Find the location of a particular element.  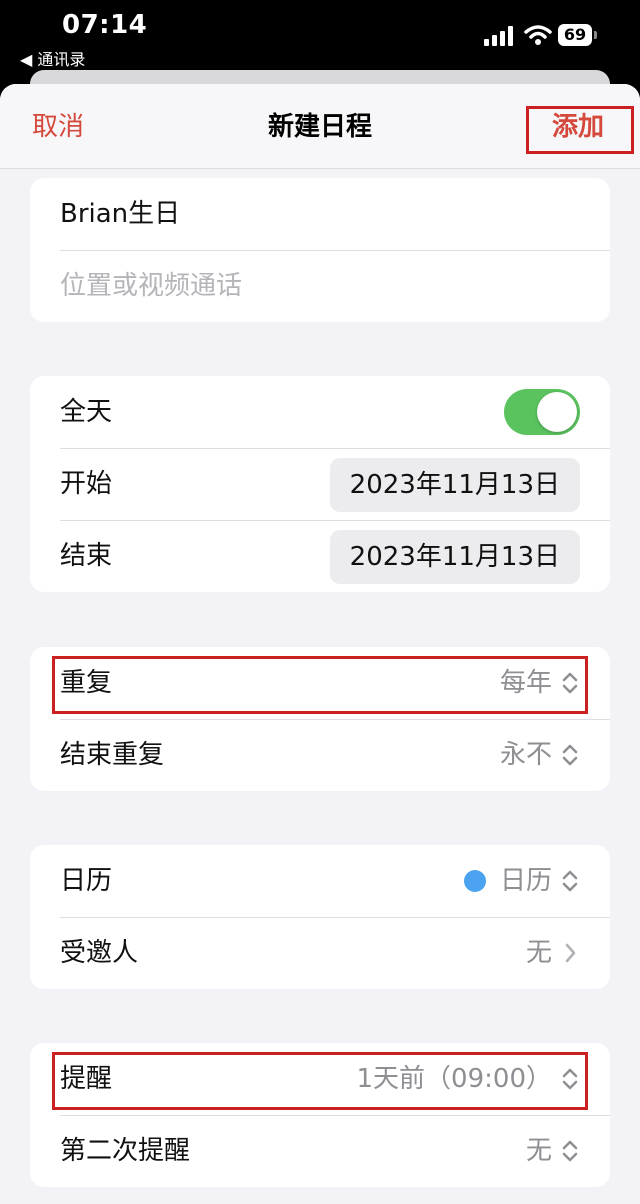

nav-bar: 取消 新建日程 添加 is located at coordinates (320, 126).